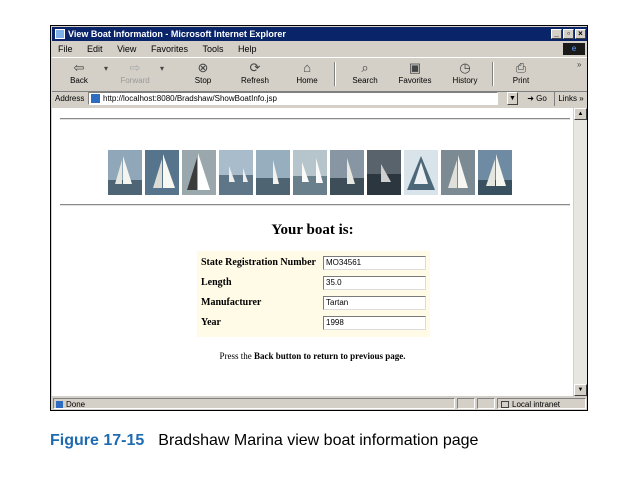 The width and height of the screenshot is (640, 480). Describe the element at coordinates (374, 303) in the screenshot. I see `manufacturer-field: Tartan` at that location.